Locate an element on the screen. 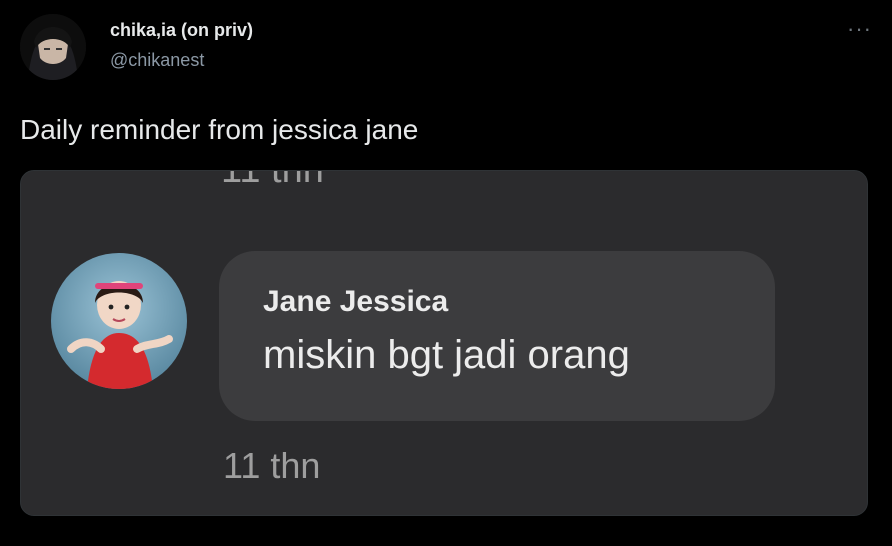 This screenshot has height=546, width=892. comment-text: miskin bgt jadi orang is located at coordinates (446, 355).